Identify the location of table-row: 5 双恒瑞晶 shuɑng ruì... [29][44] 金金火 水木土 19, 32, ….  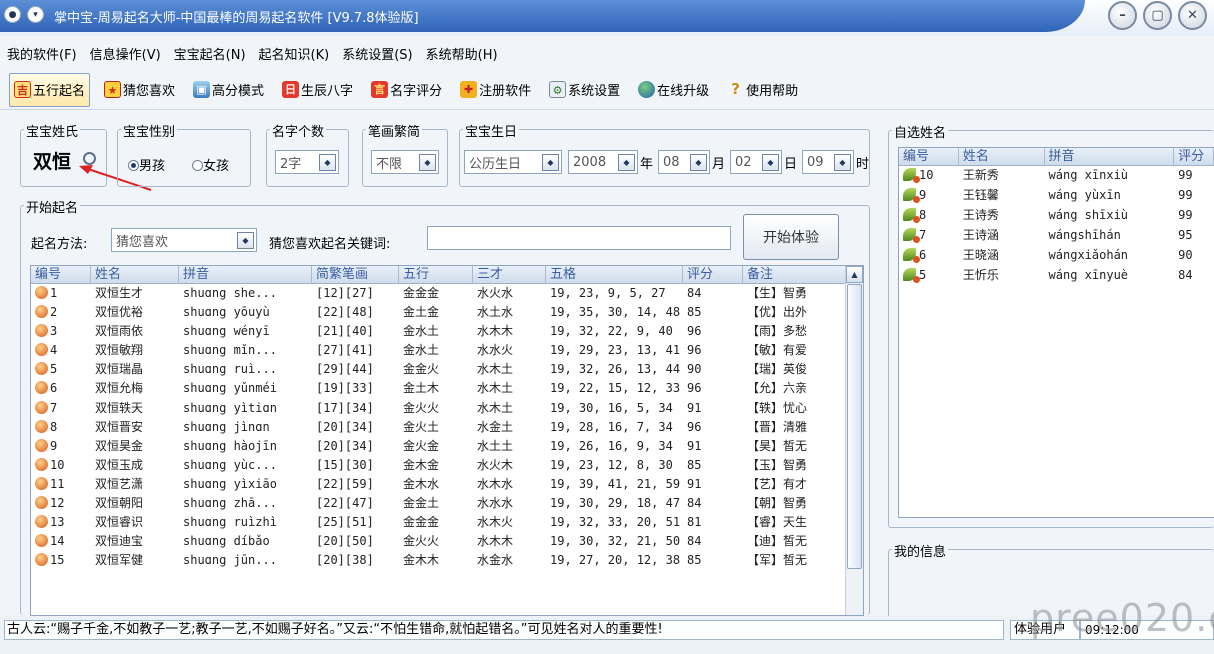
(447, 369).